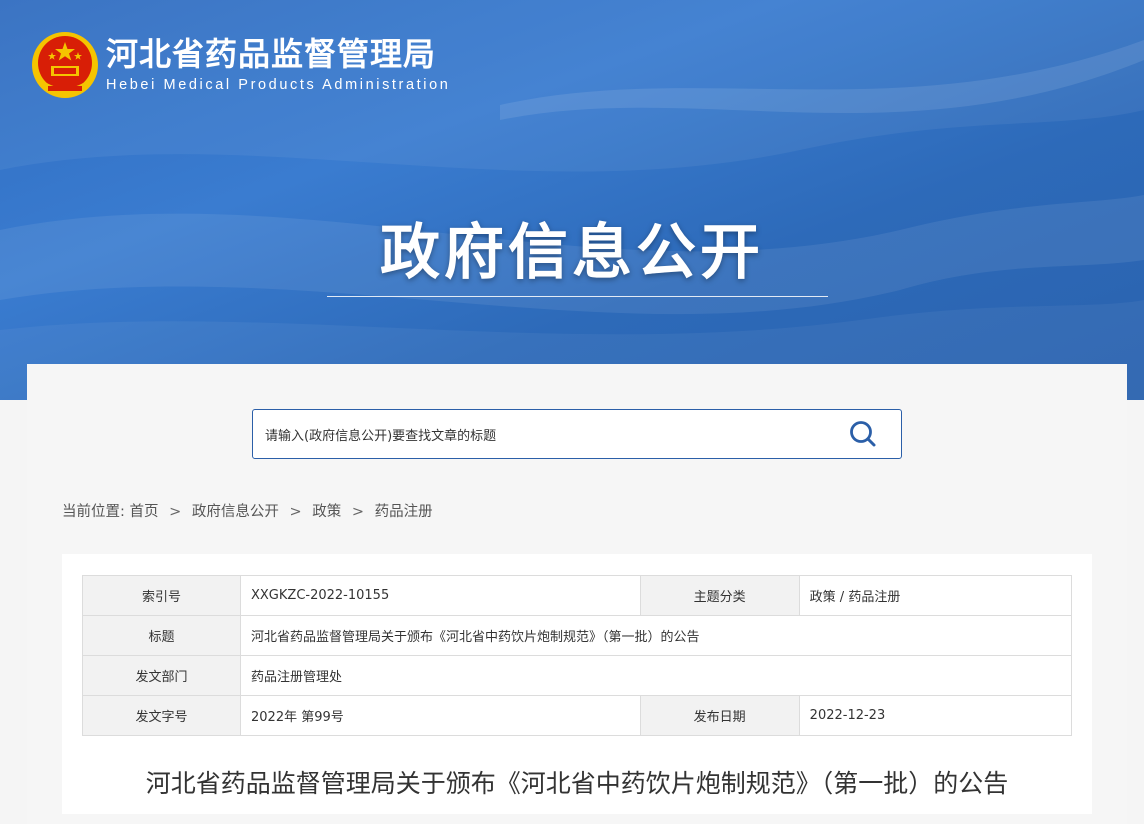 This screenshot has height=824, width=1144. What do you see at coordinates (161, 595) in the screenshot?
I see `index-label: 索引号` at bounding box center [161, 595].